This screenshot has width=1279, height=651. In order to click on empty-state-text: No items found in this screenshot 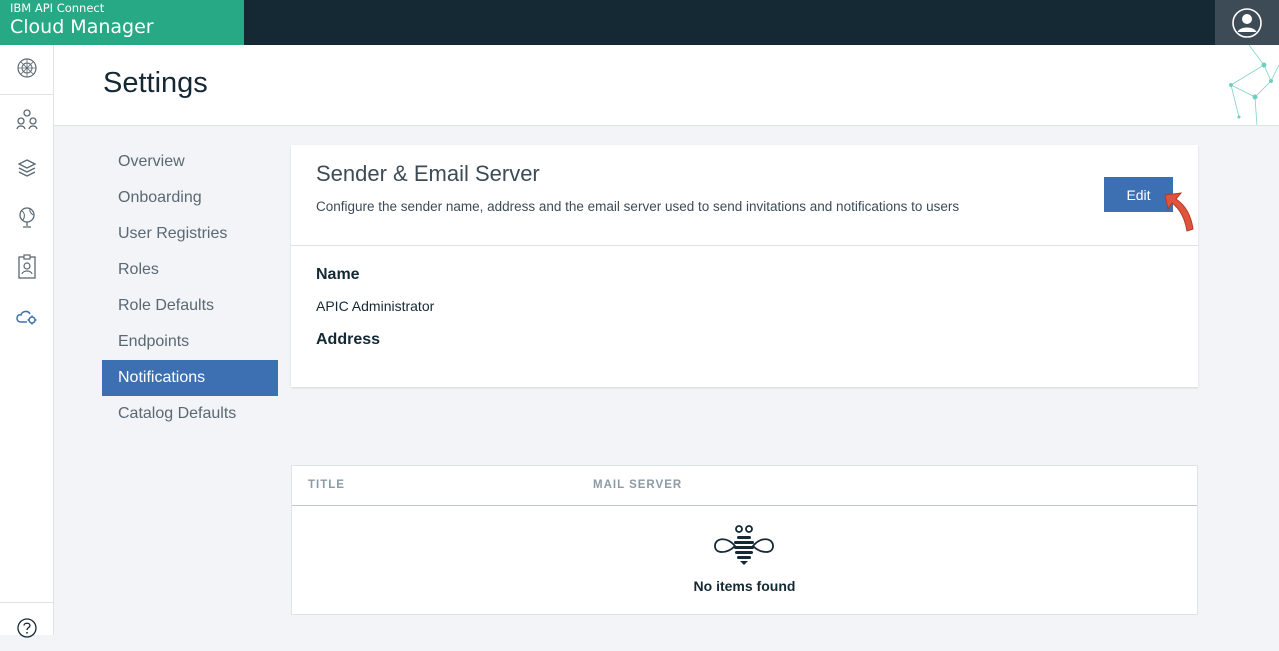, I will do `click(744, 586)`.